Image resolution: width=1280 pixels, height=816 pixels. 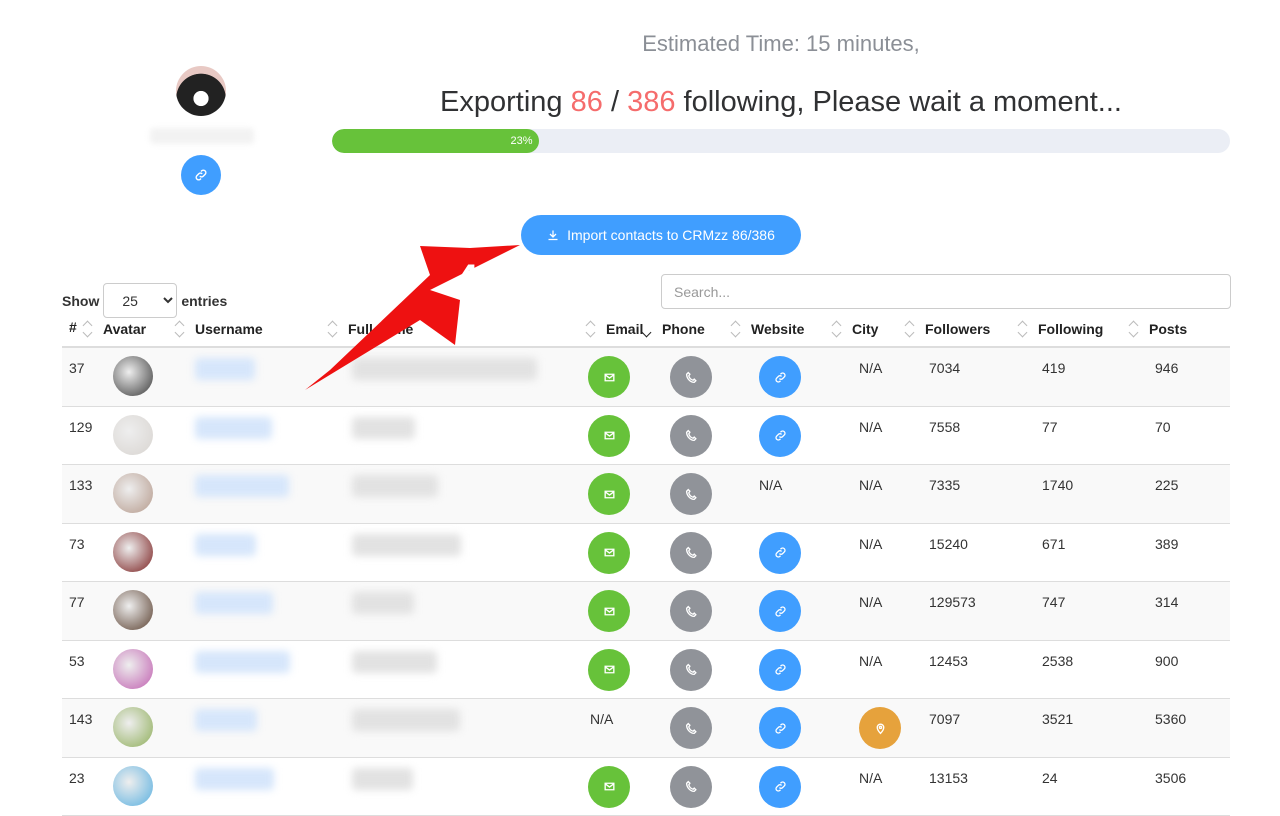 I want to click on followers: 13153, so click(x=948, y=778).